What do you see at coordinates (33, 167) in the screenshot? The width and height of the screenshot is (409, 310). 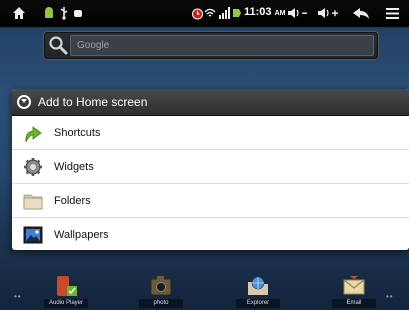 I see `gear-icon` at bounding box center [33, 167].